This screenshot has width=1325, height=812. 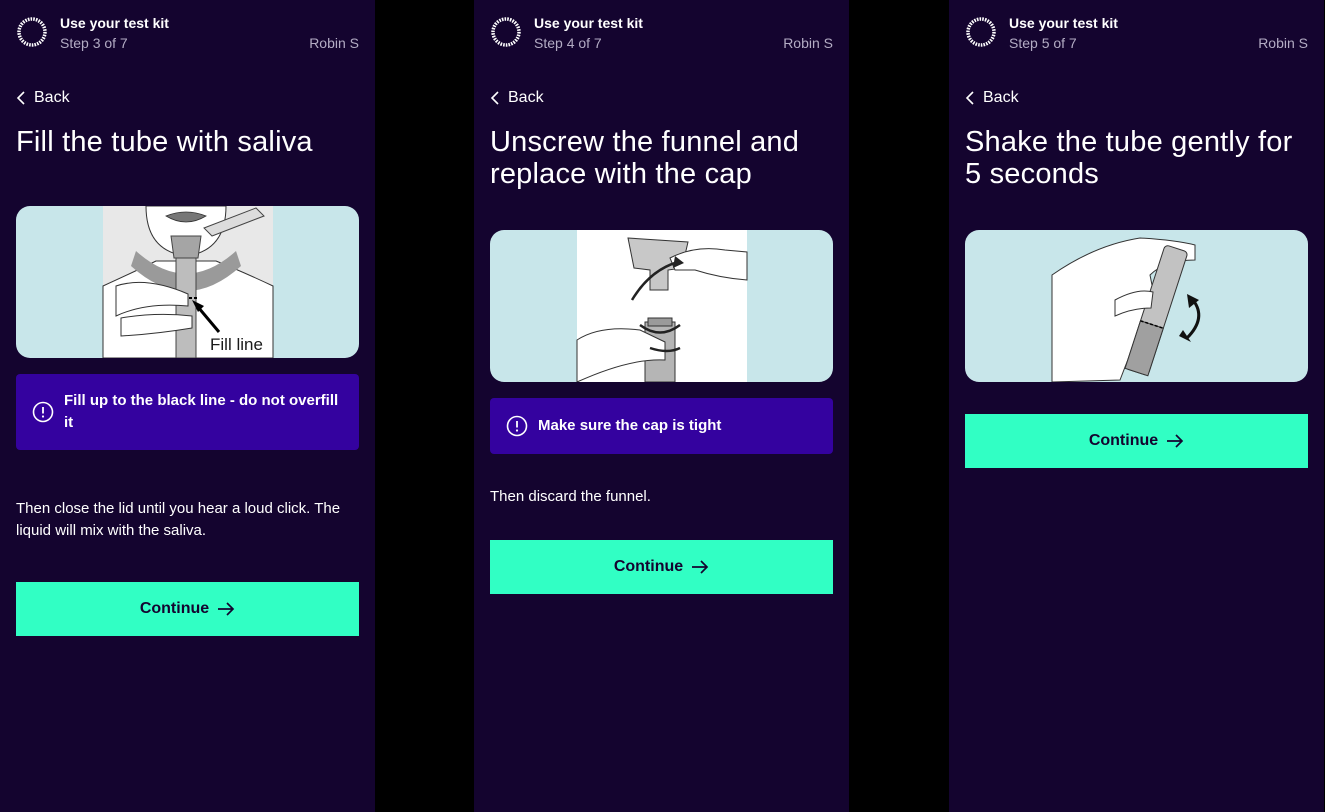 I want to click on alert-text: Make sure the cap is tight, so click(x=630, y=425).